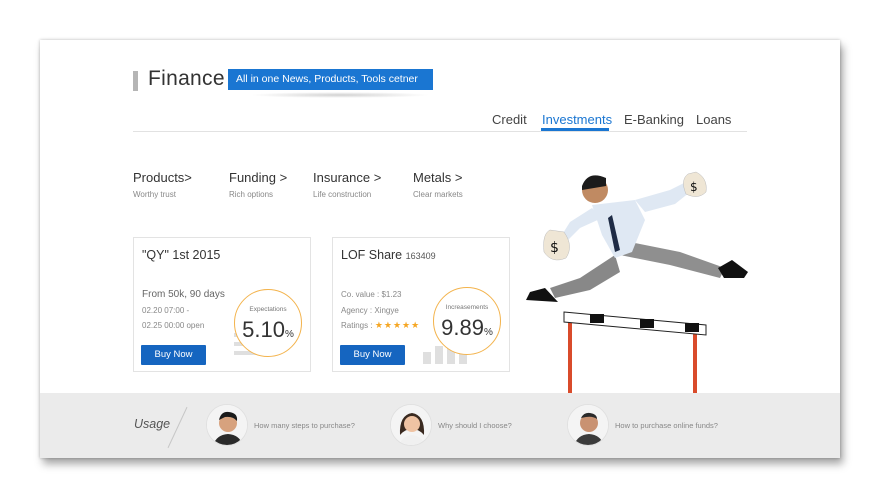  What do you see at coordinates (370, 310) in the screenshot?
I see `product-agency: Agency : Xingye` at bounding box center [370, 310].